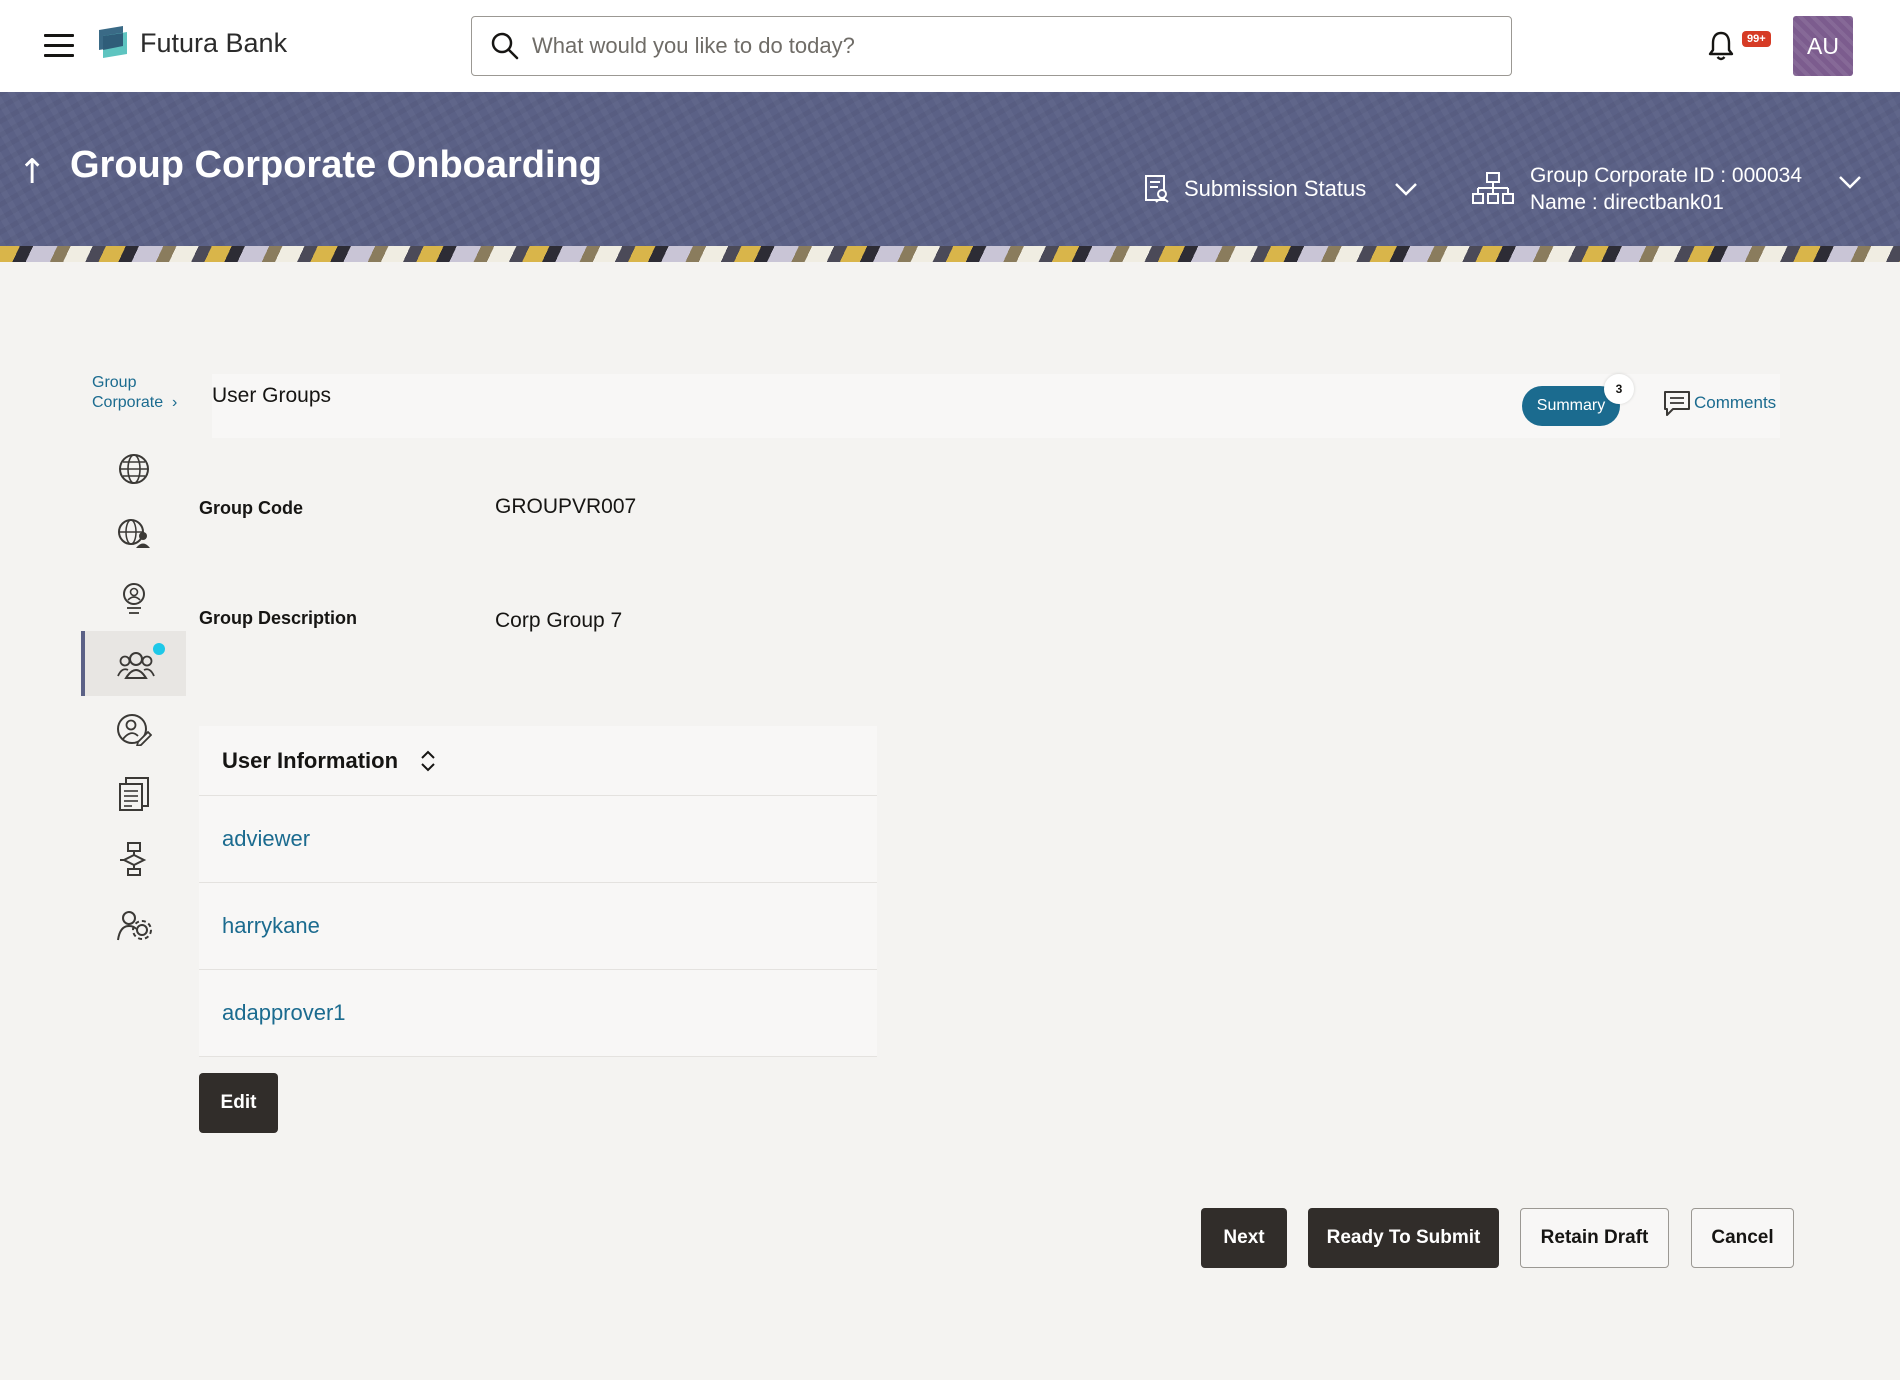 Image resolution: width=1900 pixels, height=1380 pixels. I want to click on table-row: adviewer, so click(538, 839).